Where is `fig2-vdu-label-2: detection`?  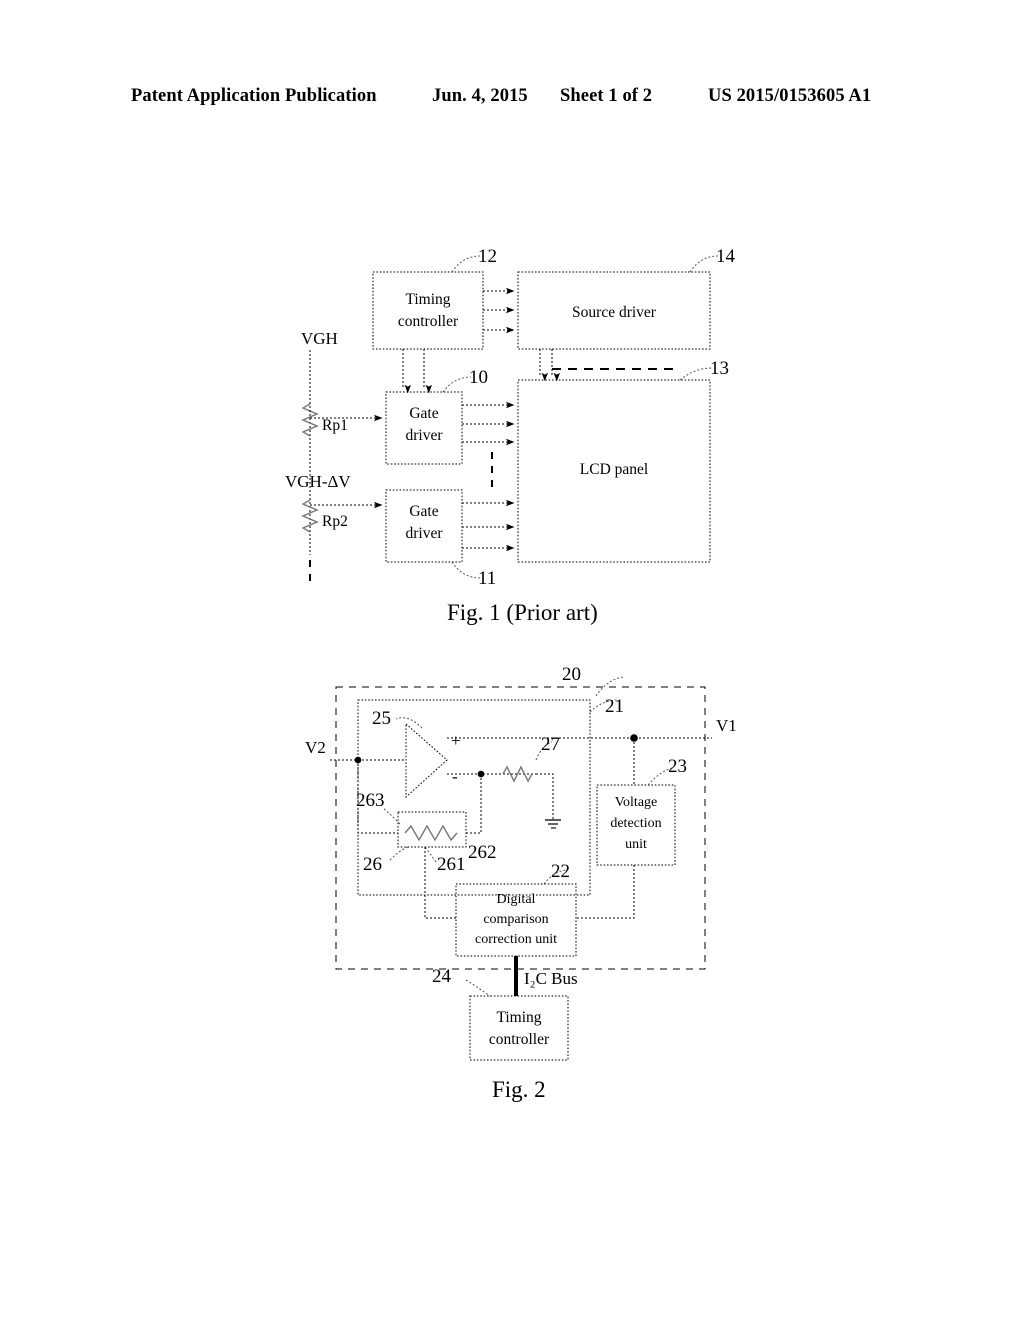
fig2-vdu-label-2: detection is located at coordinates (635, 823).